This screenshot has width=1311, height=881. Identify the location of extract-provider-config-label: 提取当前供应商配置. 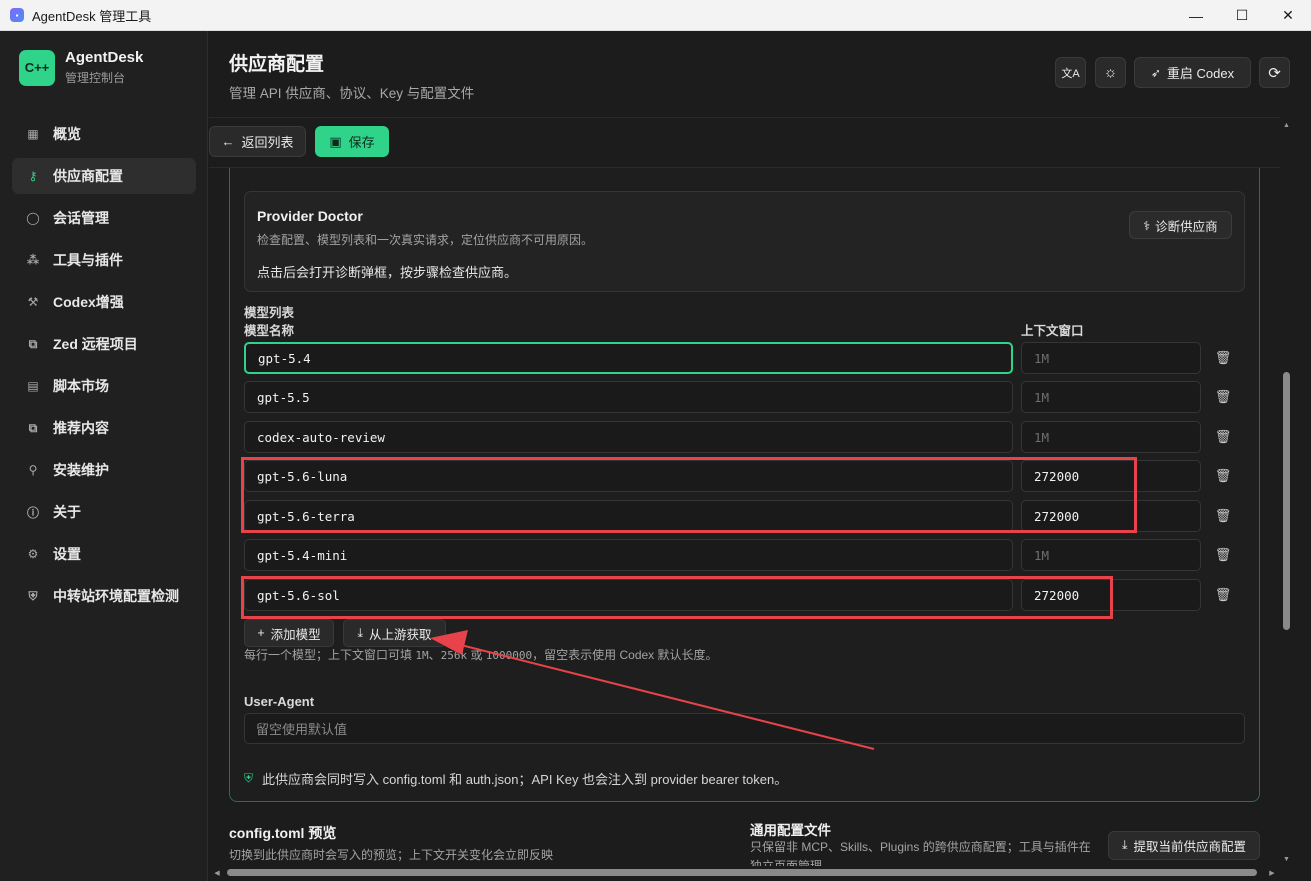
(1190, 847).